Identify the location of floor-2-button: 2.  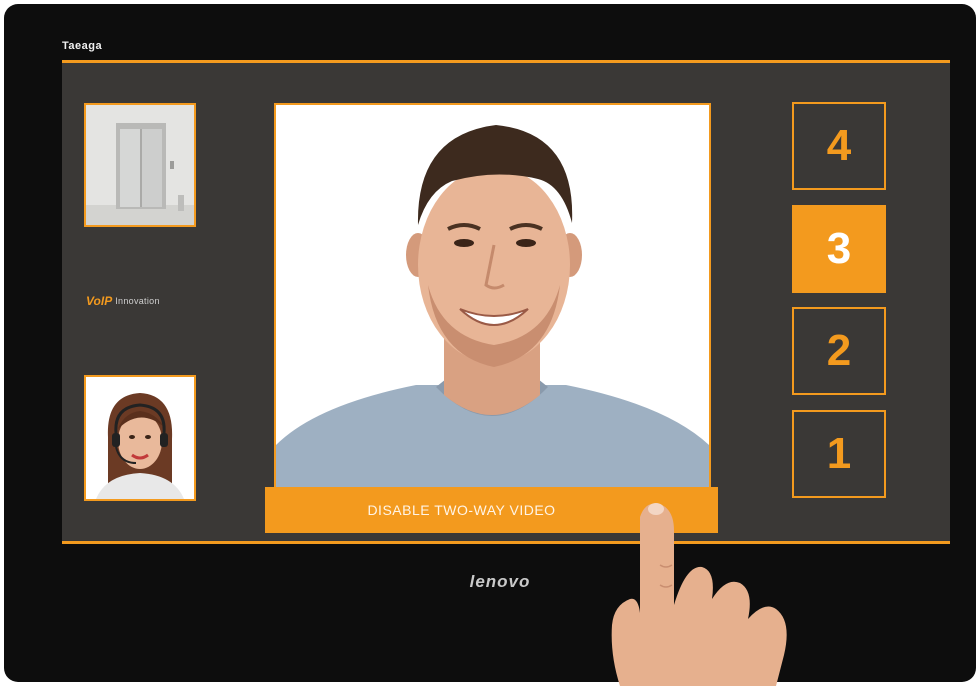
(839, 351).